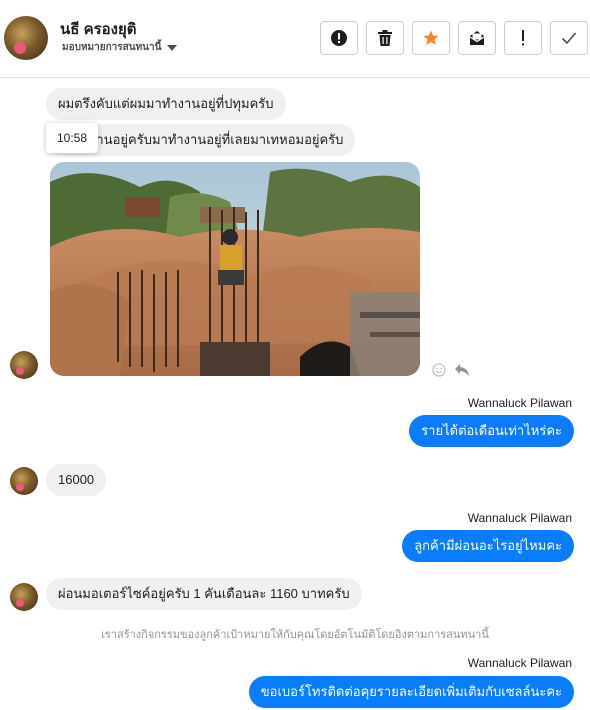 The image size is (590, 710). What do you see at coordinates (451, 370) in the screenshot?
I see `message-tools` at bounding box center [451, 370].